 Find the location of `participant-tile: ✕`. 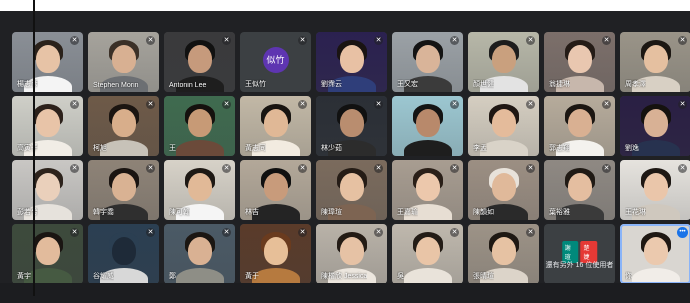

participant-tile: ✕ is located at coordinates (427, 126).